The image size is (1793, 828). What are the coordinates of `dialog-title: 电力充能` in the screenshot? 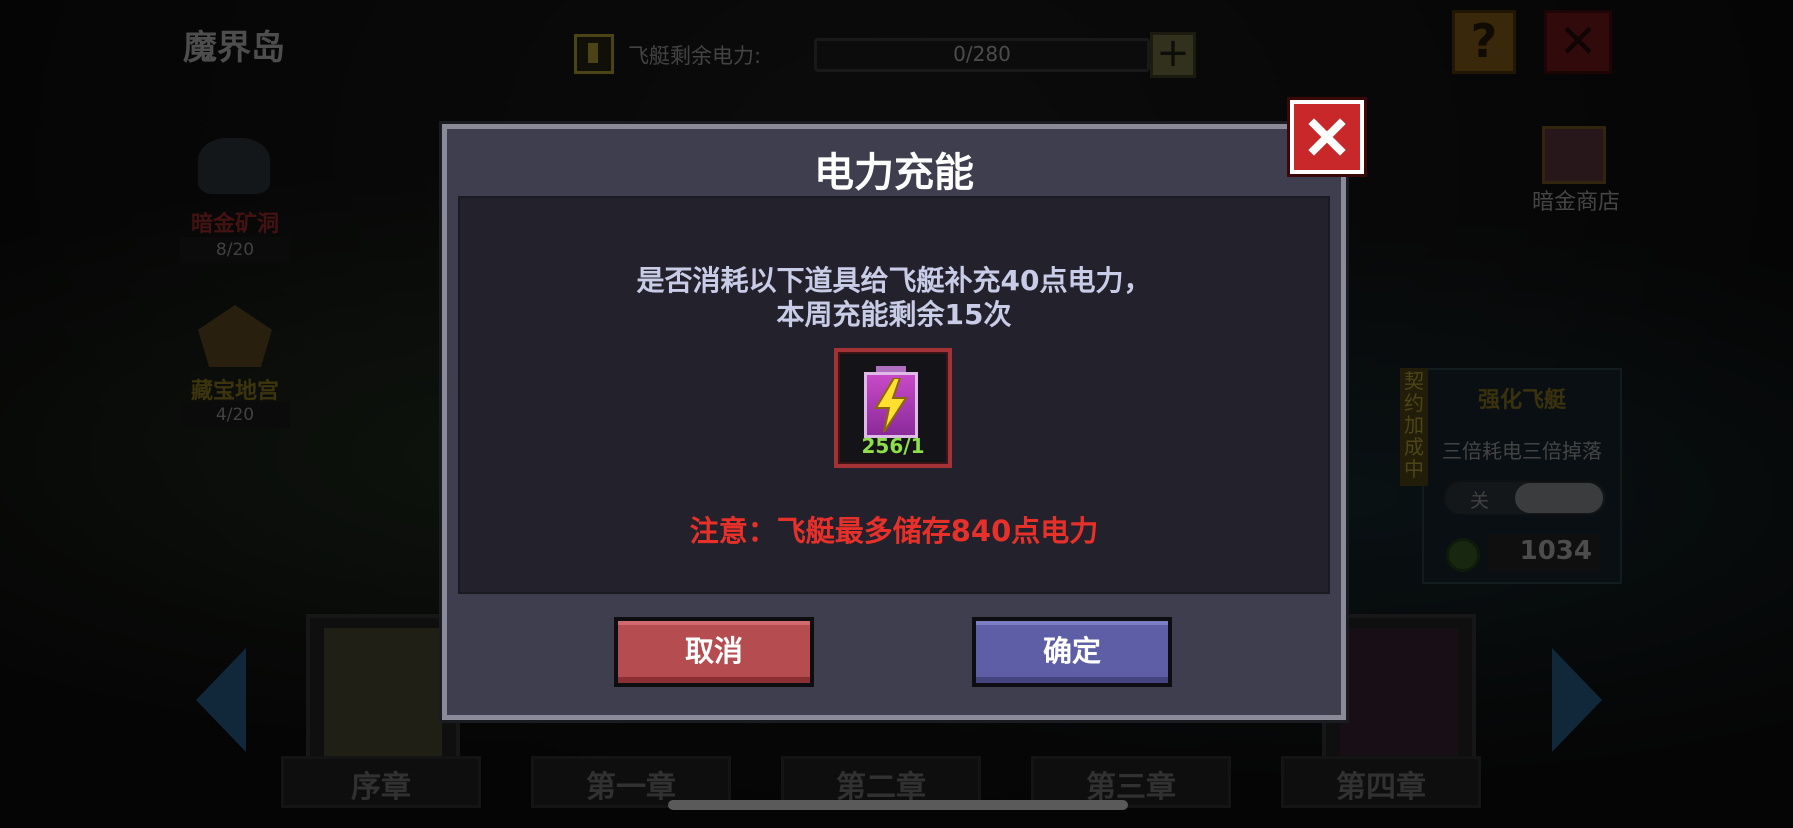 It's located at (894, 173).